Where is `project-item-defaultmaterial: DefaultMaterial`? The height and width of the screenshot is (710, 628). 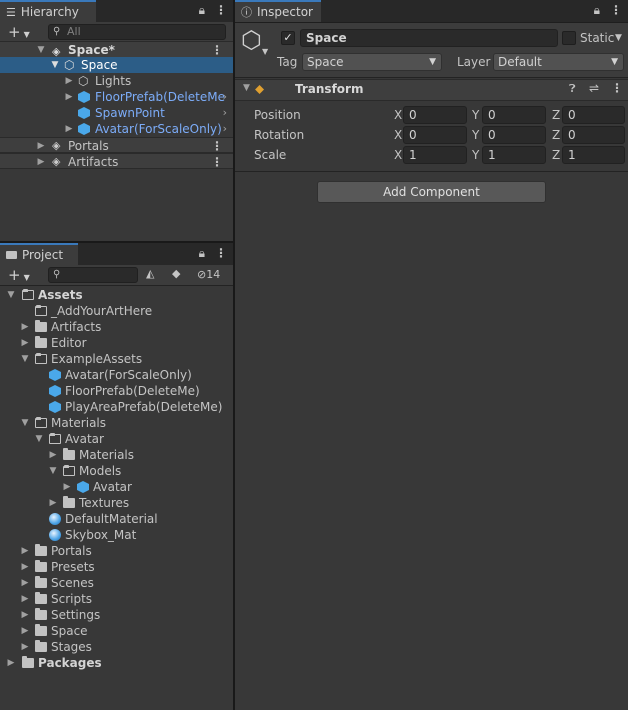
project-item-defaultmaterial: DefaultMaterial is located at coordinates (116, 519).